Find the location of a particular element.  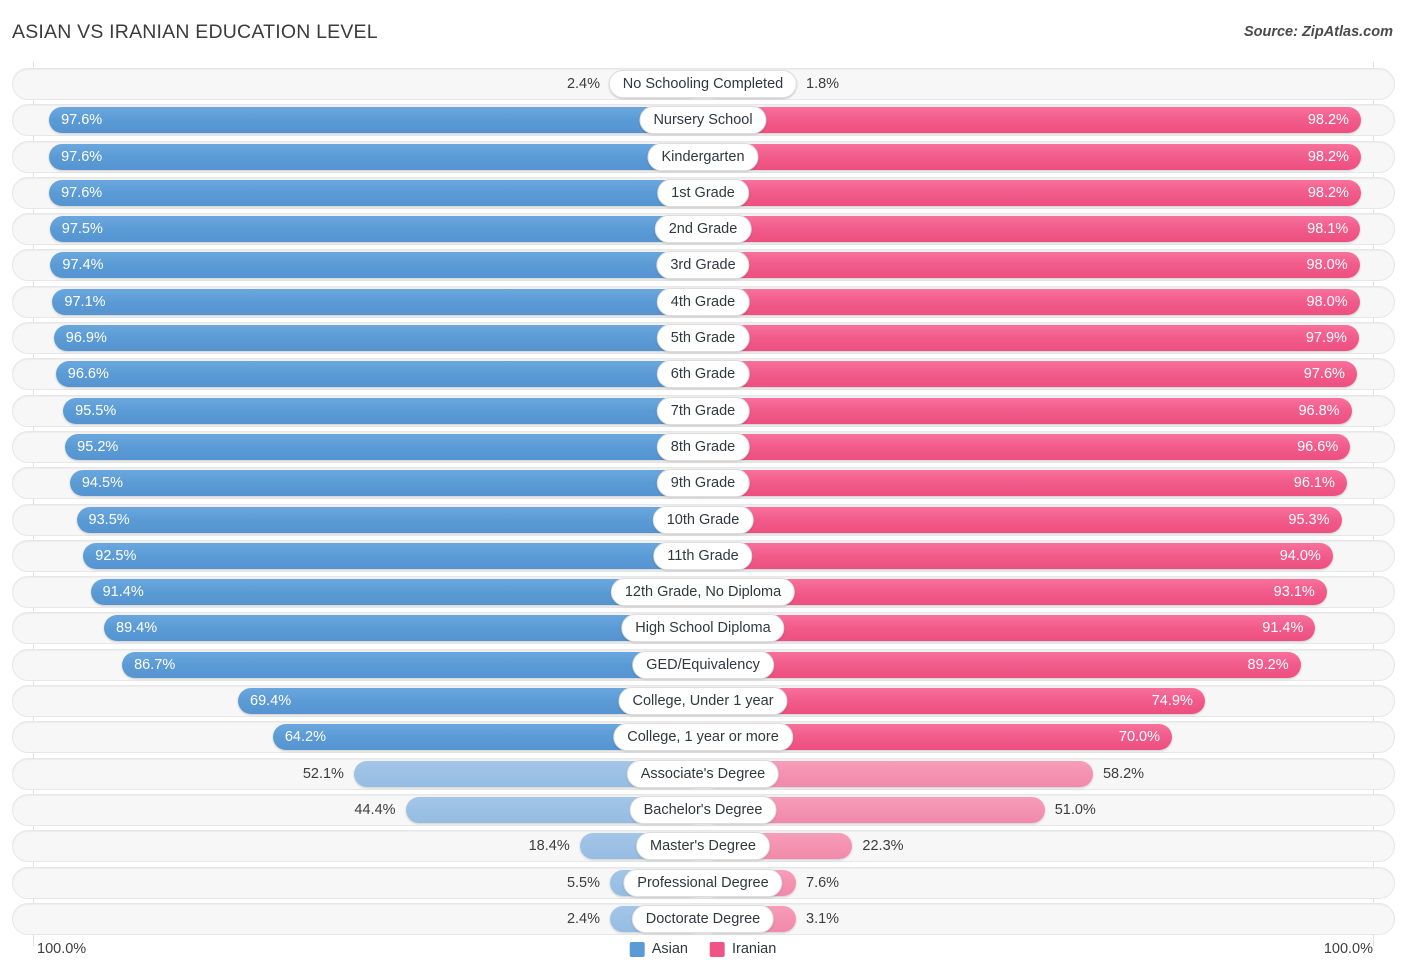

chart-footer: 100.0% 100.0% Asian Iranian is located at coordinates (703, 956).